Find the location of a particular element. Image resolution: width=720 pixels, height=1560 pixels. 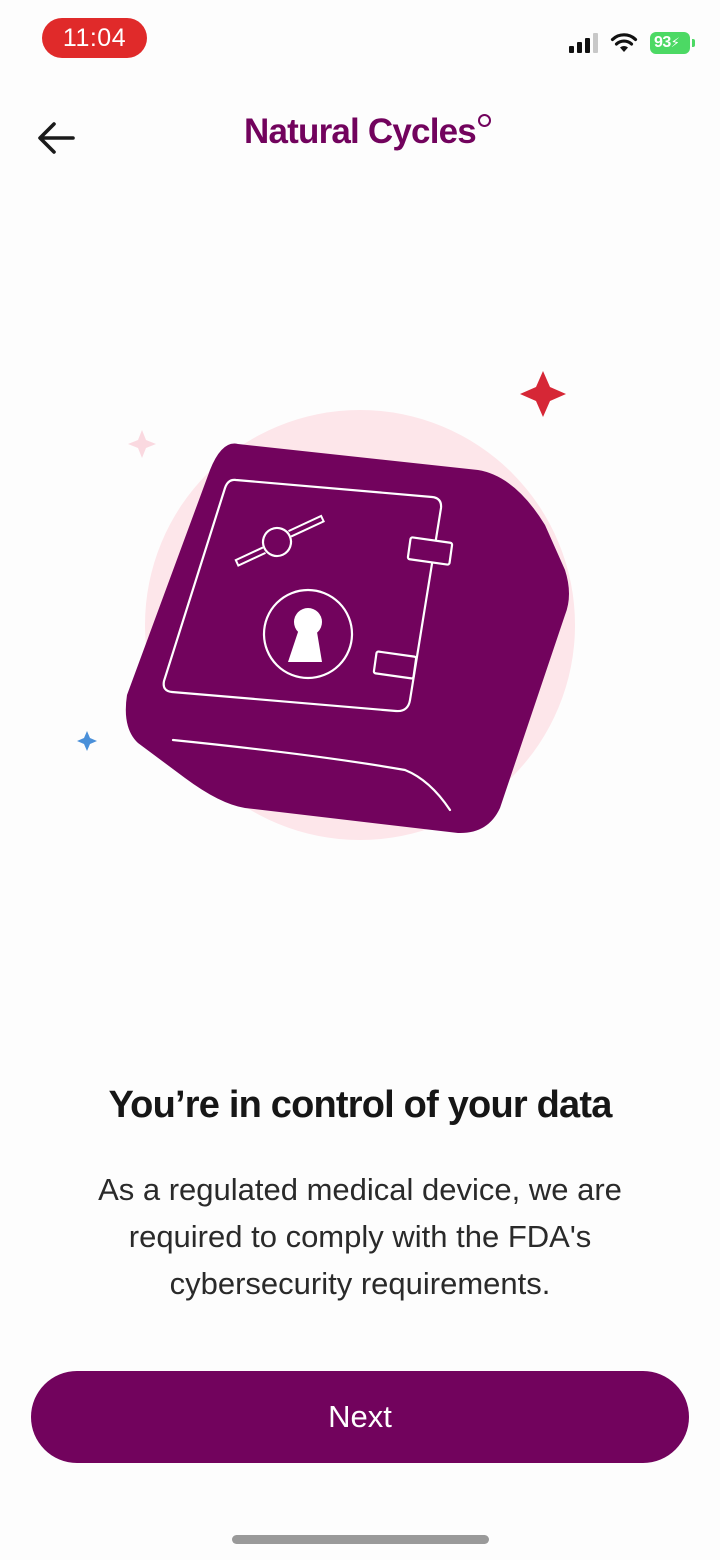

app-logo: Natural Cycles is located at coordinates (360, 132).